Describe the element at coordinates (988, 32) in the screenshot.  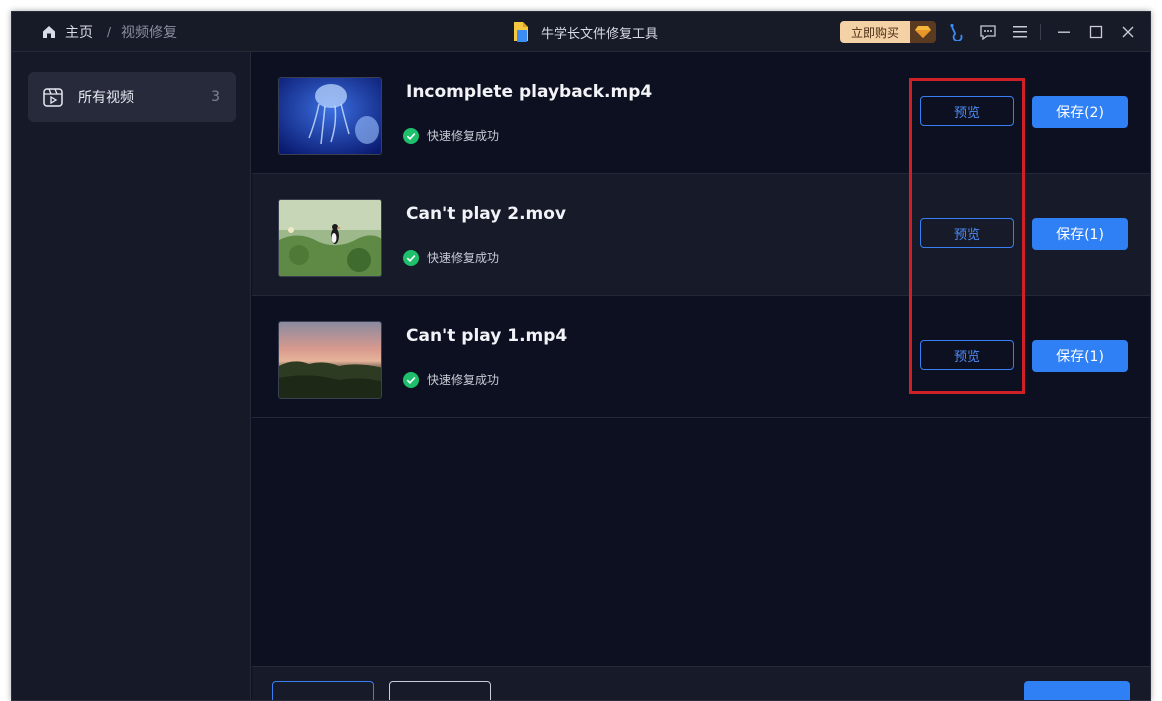
I see `feedback-icon` at that location.